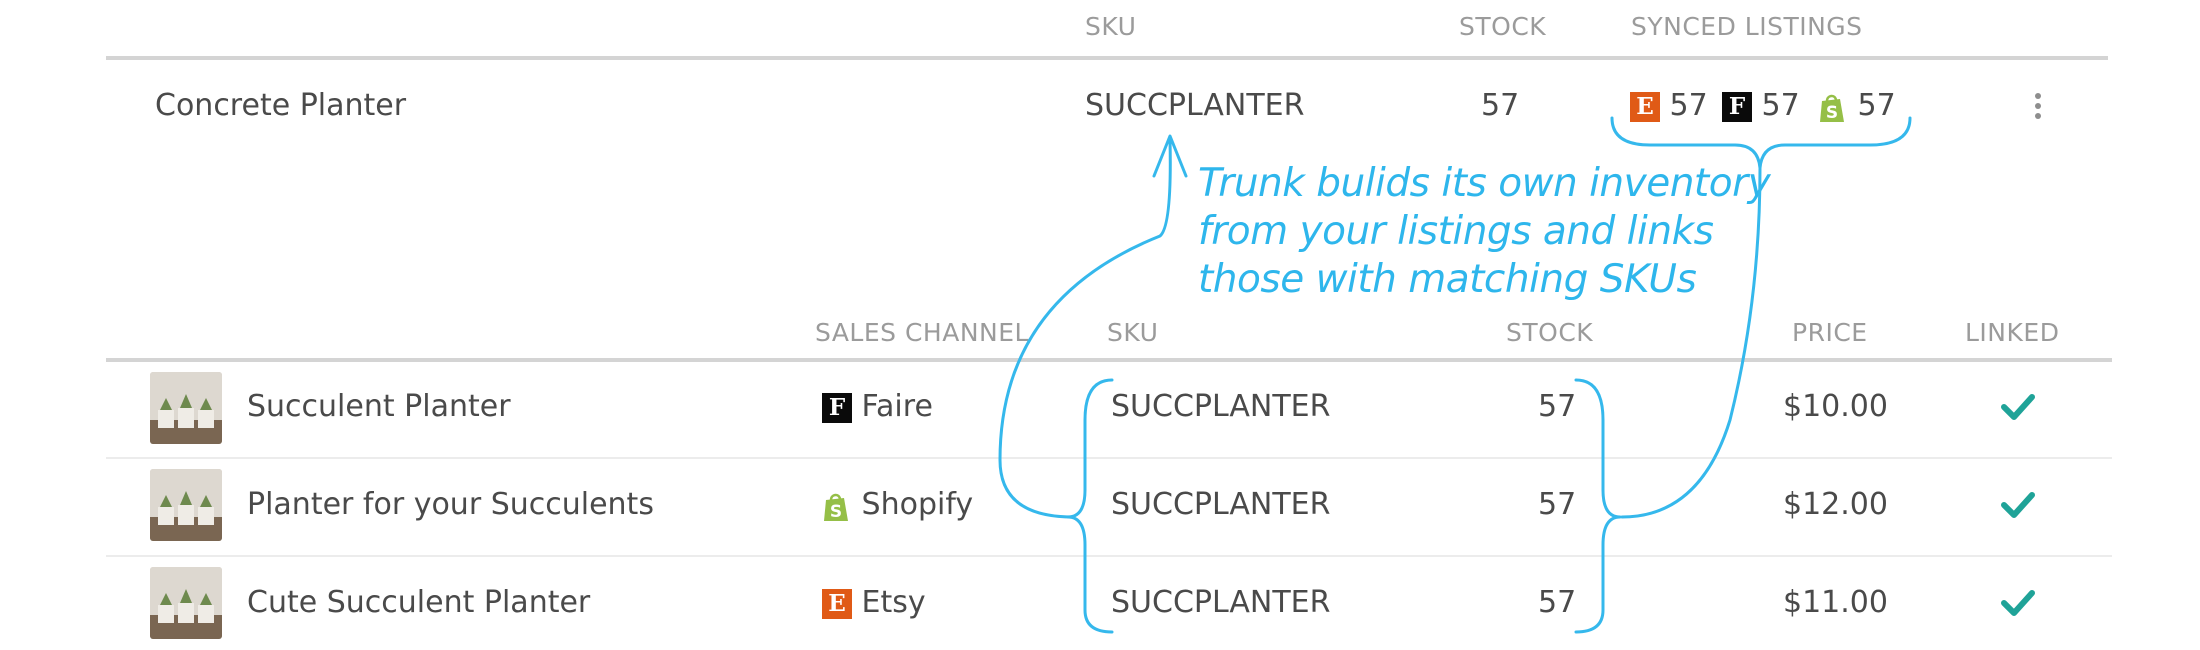 This screenshot has height=650, width=2200. I want to click on stock-link-line, so click(1691, 342).